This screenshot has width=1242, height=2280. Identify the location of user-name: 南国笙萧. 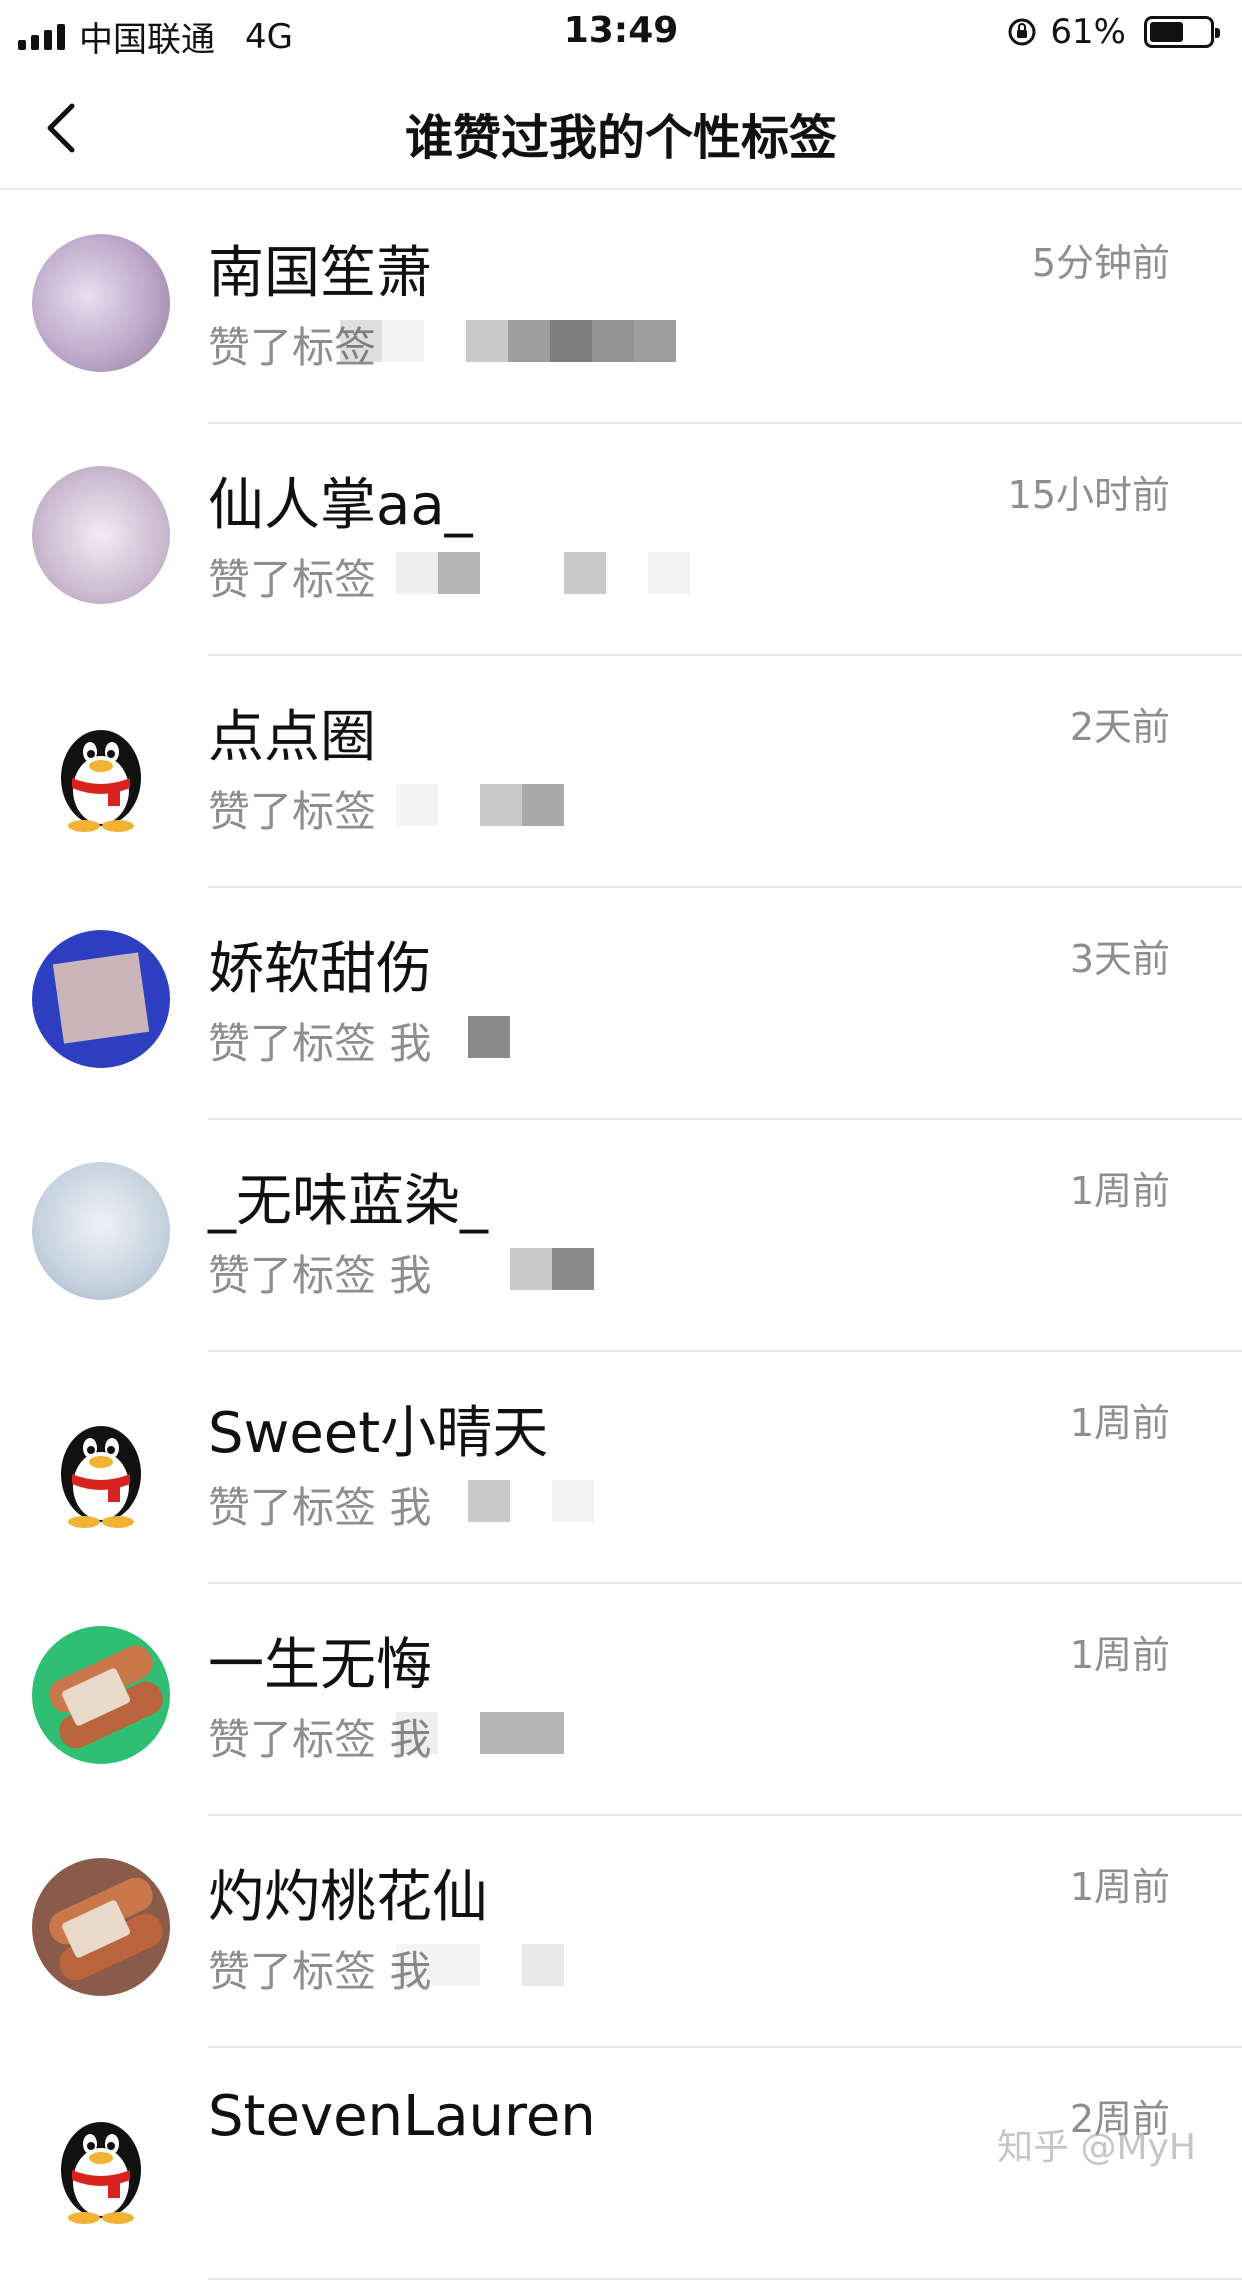
(320, 268).